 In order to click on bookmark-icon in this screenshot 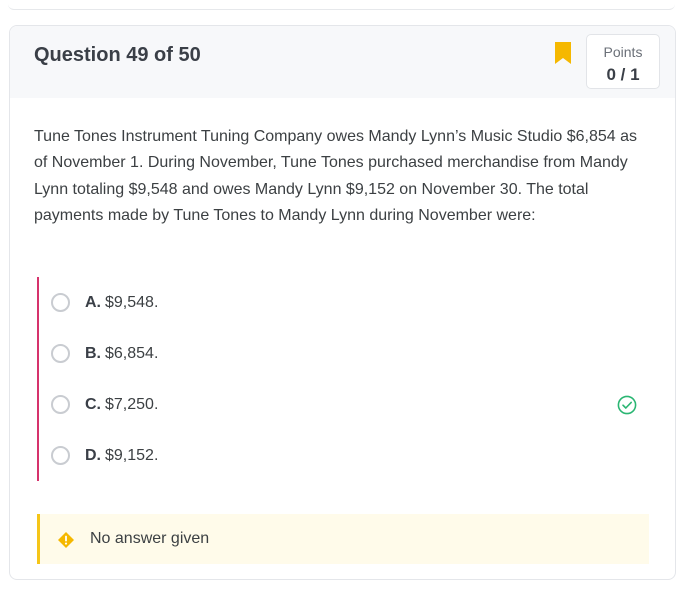, I will do `click(563, 53)`.